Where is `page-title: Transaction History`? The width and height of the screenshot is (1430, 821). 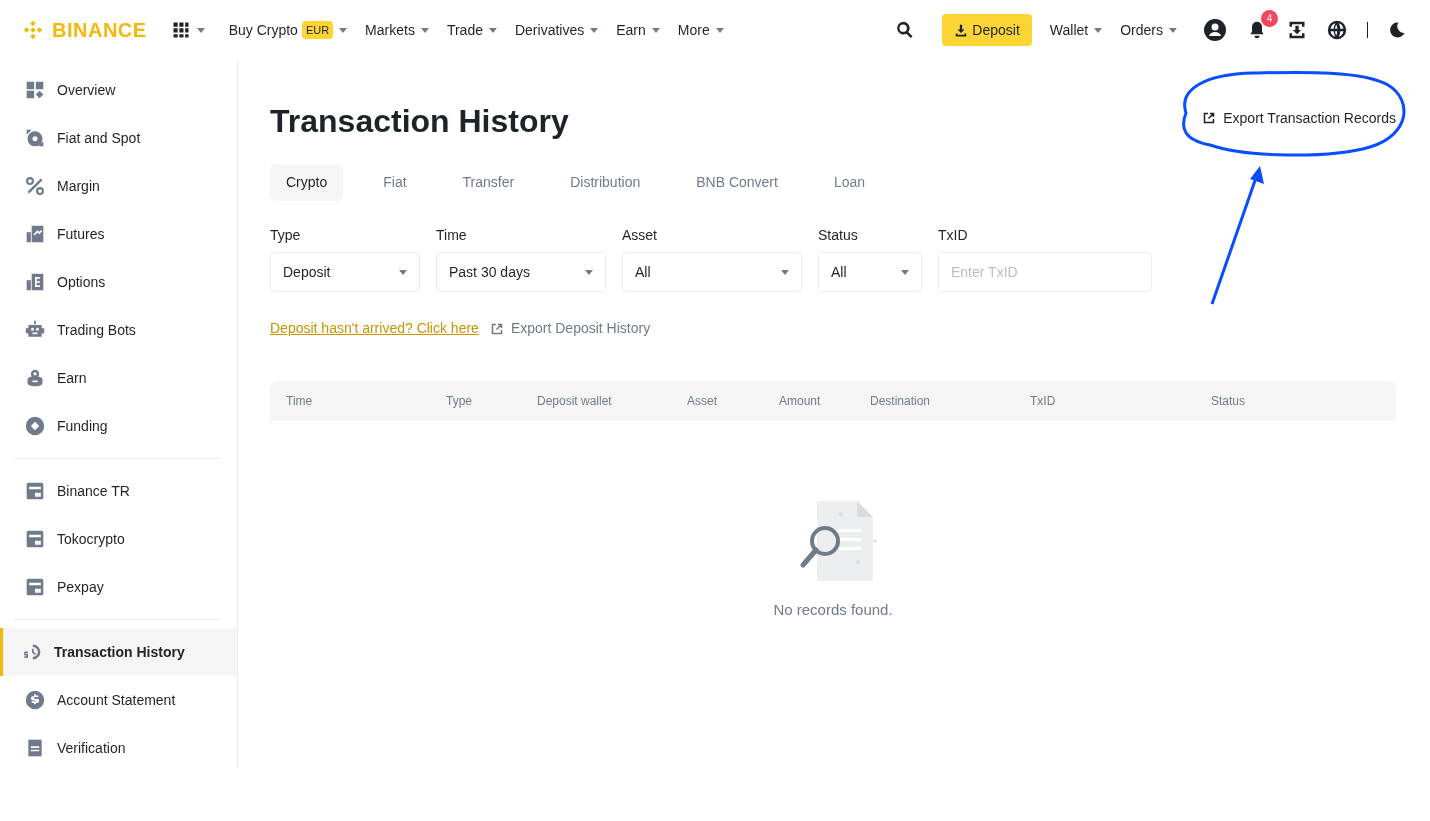 page-title: Transaction History is located at coordinates (419, 121).